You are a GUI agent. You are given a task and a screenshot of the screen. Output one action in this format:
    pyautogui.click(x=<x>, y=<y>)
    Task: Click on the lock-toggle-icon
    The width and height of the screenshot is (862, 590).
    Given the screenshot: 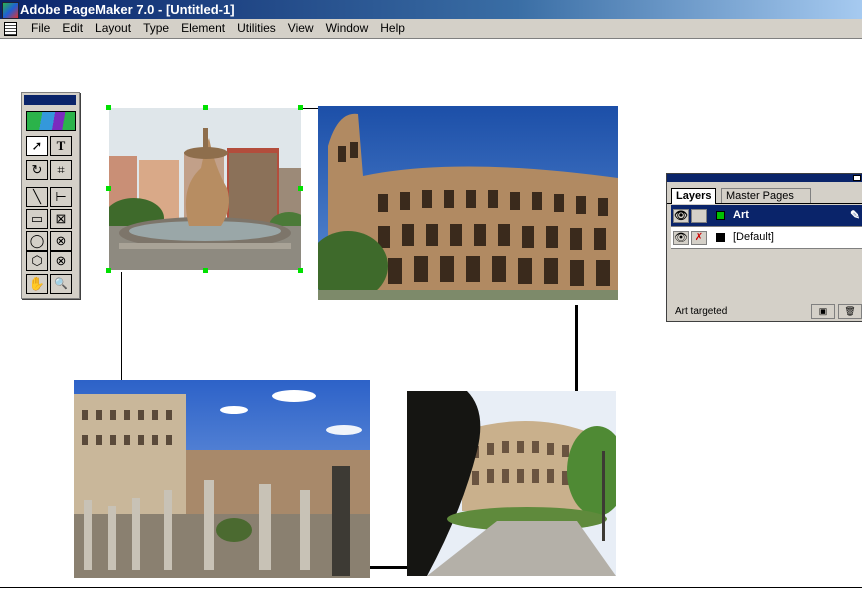 What is the action you would take?
    pyautogui.click(x=699, y=216)
    